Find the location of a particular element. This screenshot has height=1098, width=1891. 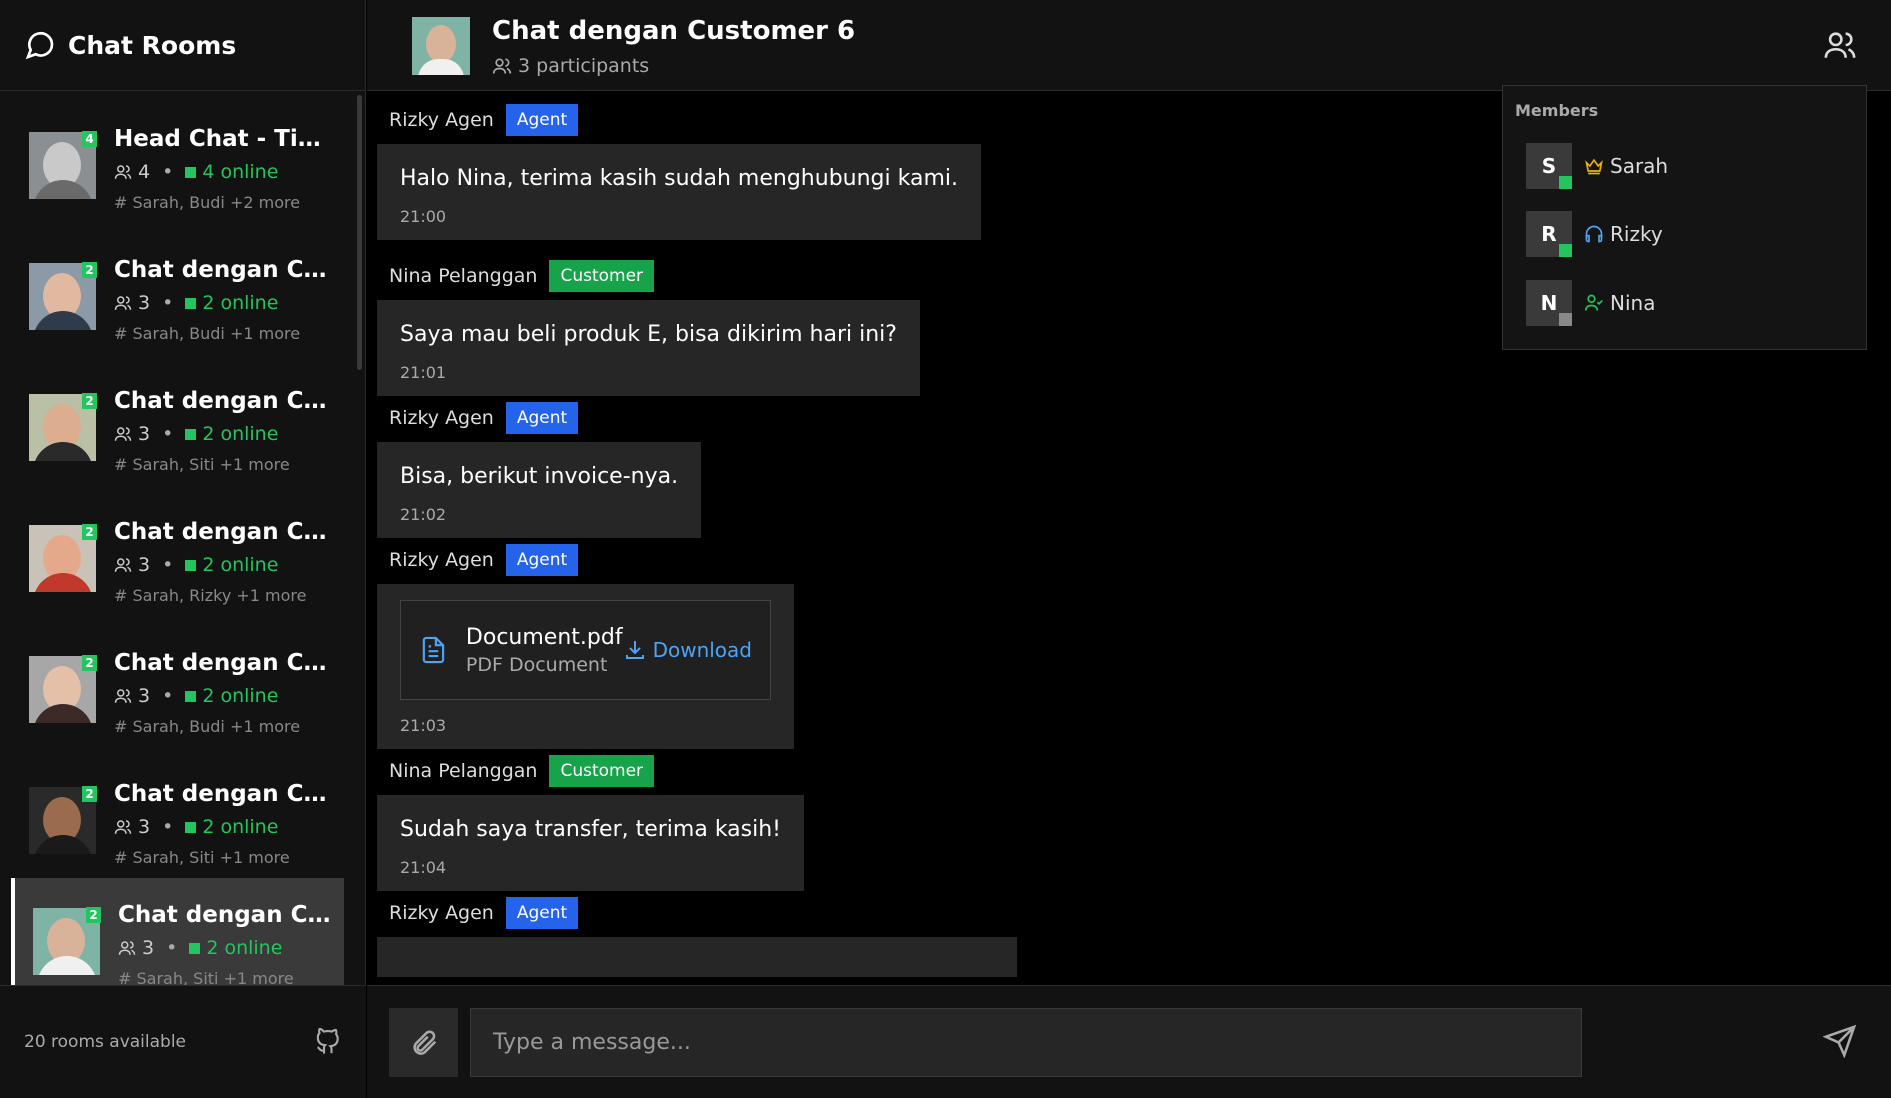

attach-button is located at coordinates (423, 1042).